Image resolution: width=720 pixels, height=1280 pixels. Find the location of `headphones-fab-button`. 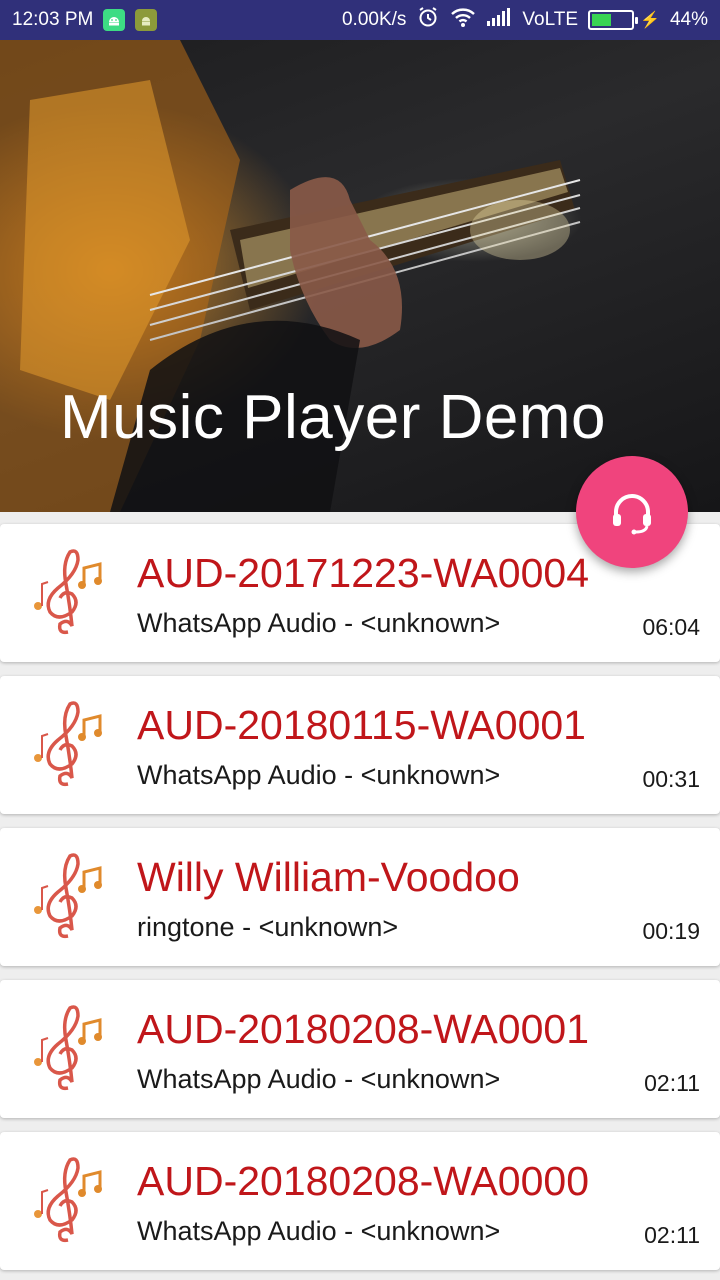

headphones-fab-button is located at coordinates (632, 512).